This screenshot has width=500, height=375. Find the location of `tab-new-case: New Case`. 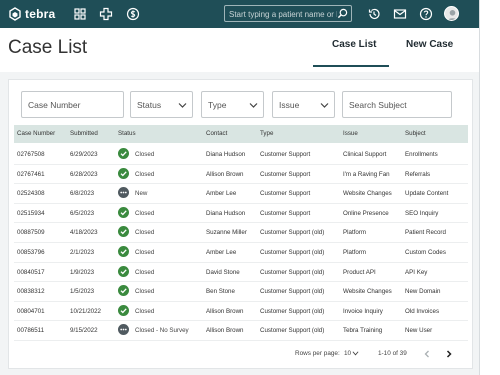

tab-new-case: New Case is located at coordinates (429, 44).